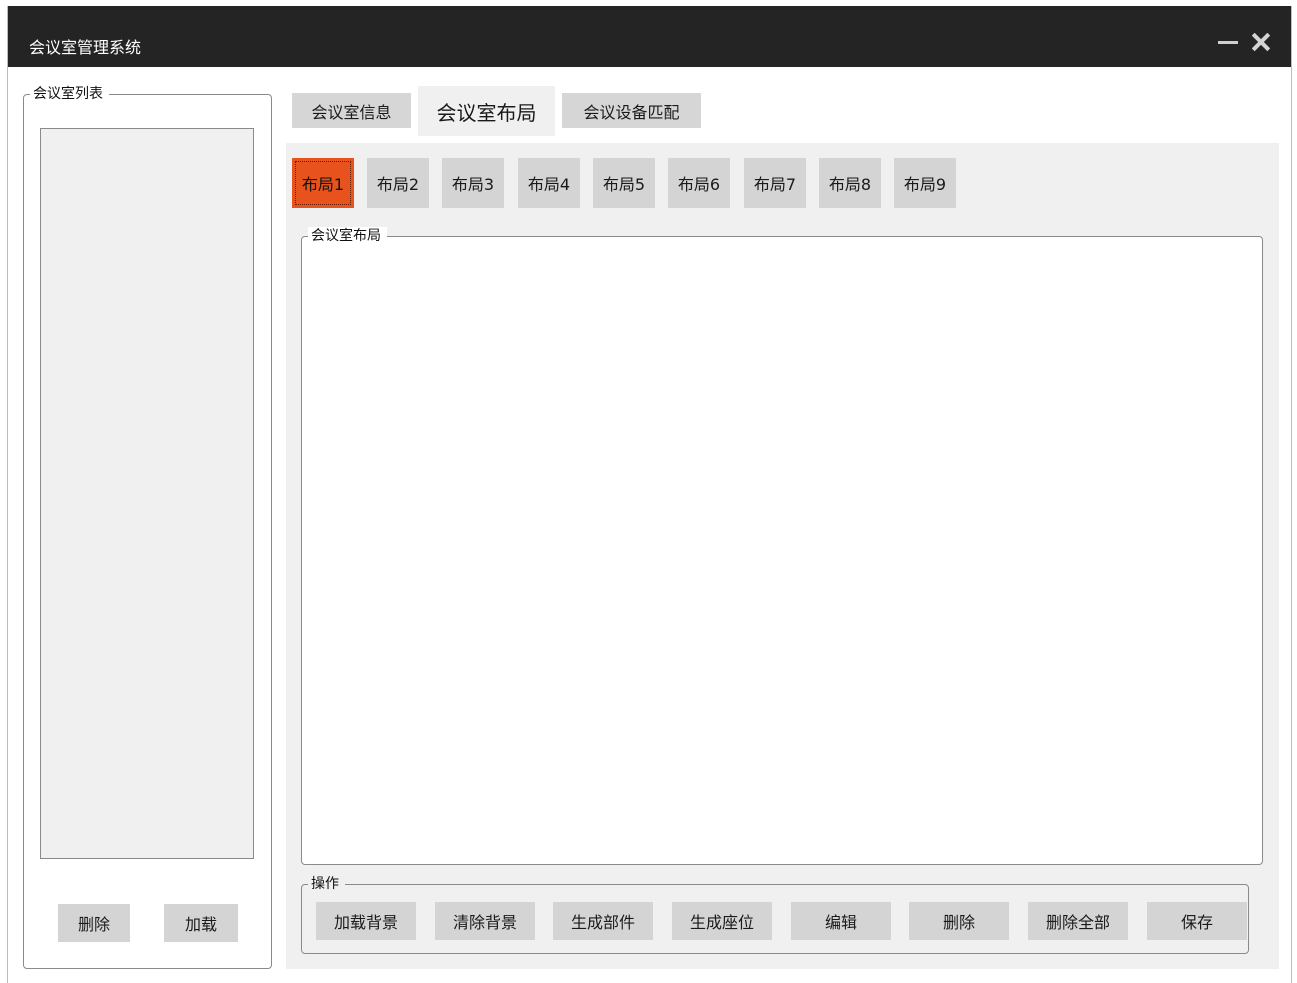 This screenshot has height=983, width=1297. What do you see at coordinates (326, 884) in the screenshot?
I see `operations-legend: 操作` at bounding box center [326, 884].